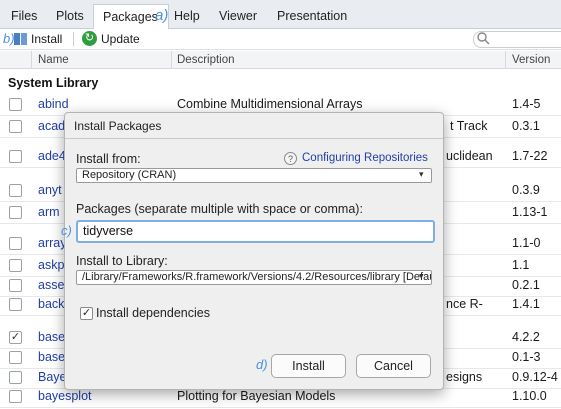 The height and width of the screenshot is (409, 561). What do you see at coordinates (187, 16) in the screenshot?
I see `tab-help: Help` at bounding box center [187, 16].